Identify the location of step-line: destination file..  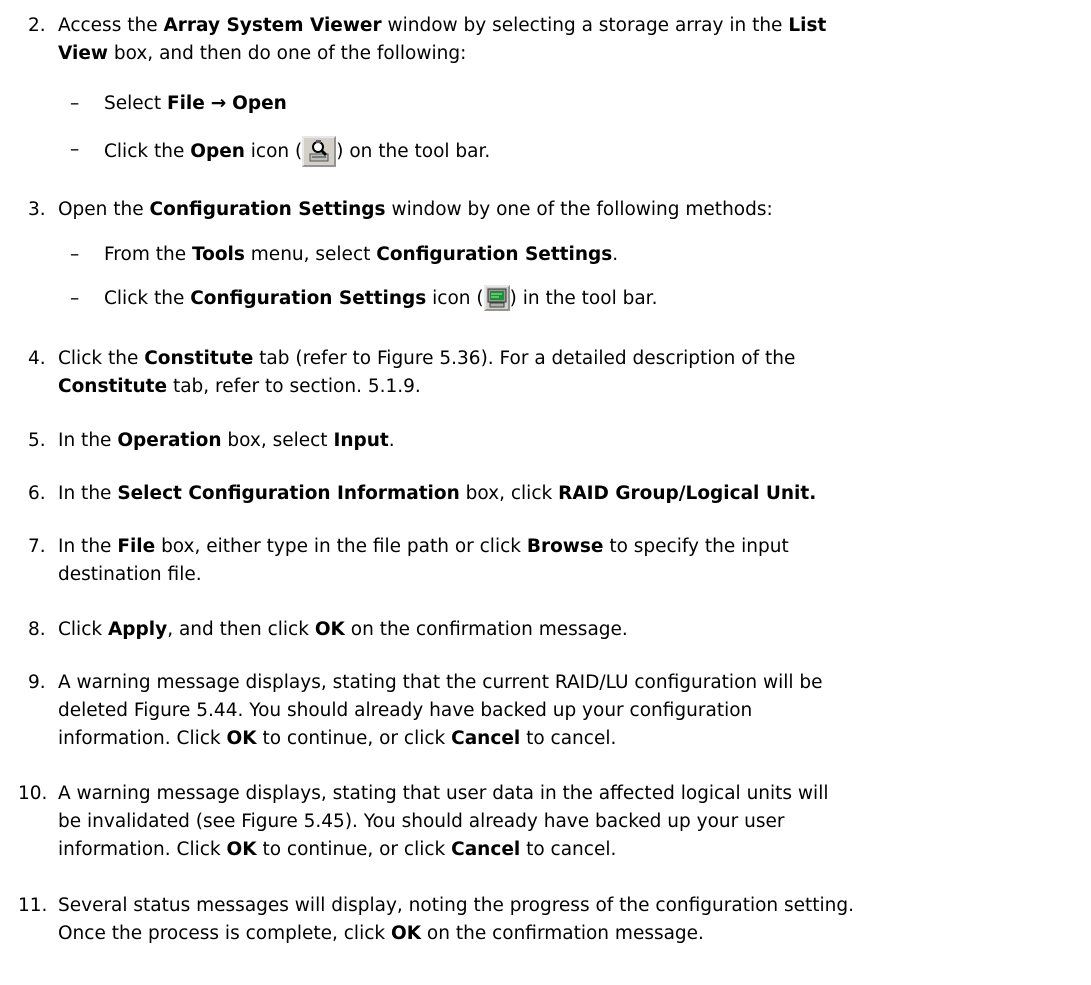
(130, 574).